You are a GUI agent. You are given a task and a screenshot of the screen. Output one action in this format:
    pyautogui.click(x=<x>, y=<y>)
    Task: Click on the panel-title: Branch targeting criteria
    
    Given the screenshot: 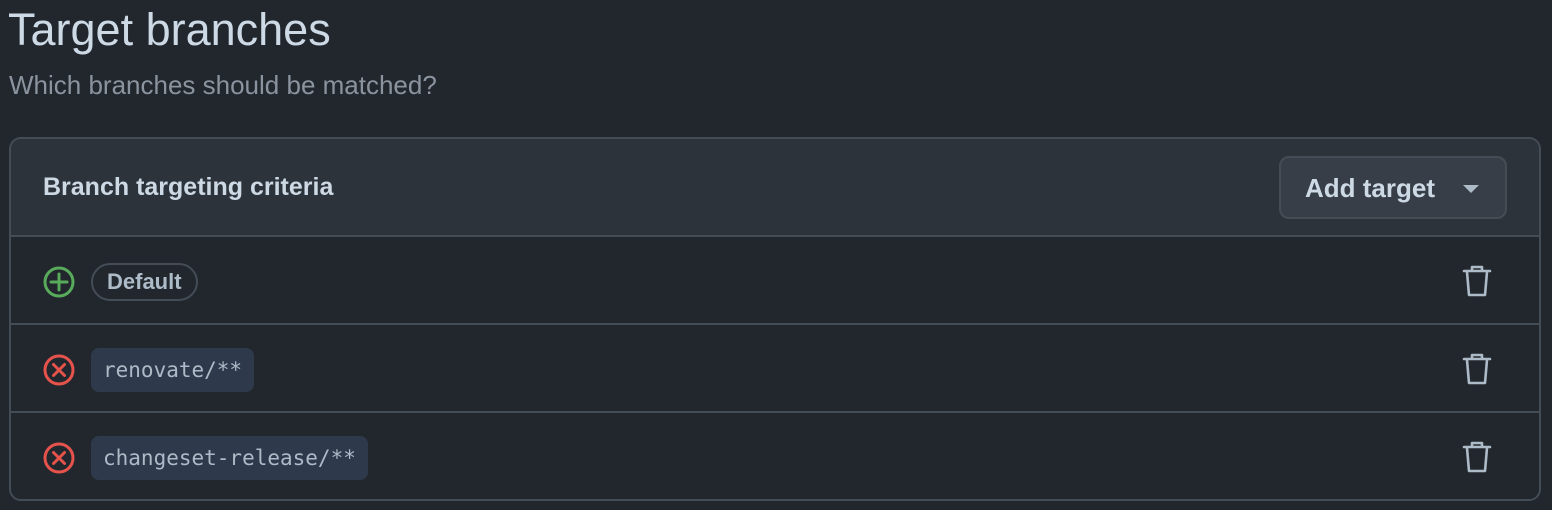 What is the action you would take?
    pyautogui.click(x=188, y=187)
    